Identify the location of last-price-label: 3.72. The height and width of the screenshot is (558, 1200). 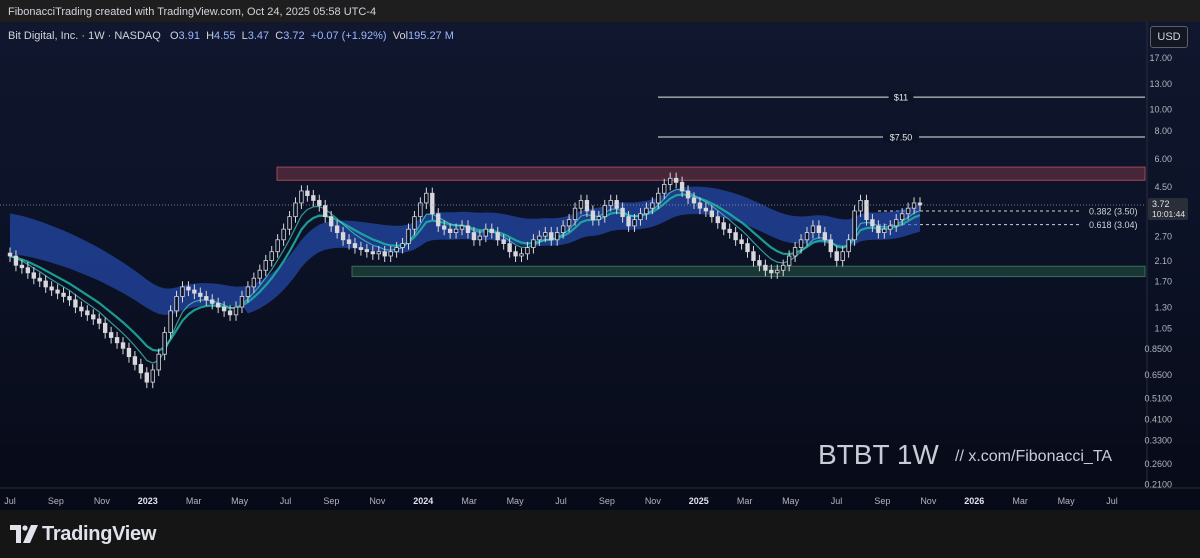
(1161, 204).